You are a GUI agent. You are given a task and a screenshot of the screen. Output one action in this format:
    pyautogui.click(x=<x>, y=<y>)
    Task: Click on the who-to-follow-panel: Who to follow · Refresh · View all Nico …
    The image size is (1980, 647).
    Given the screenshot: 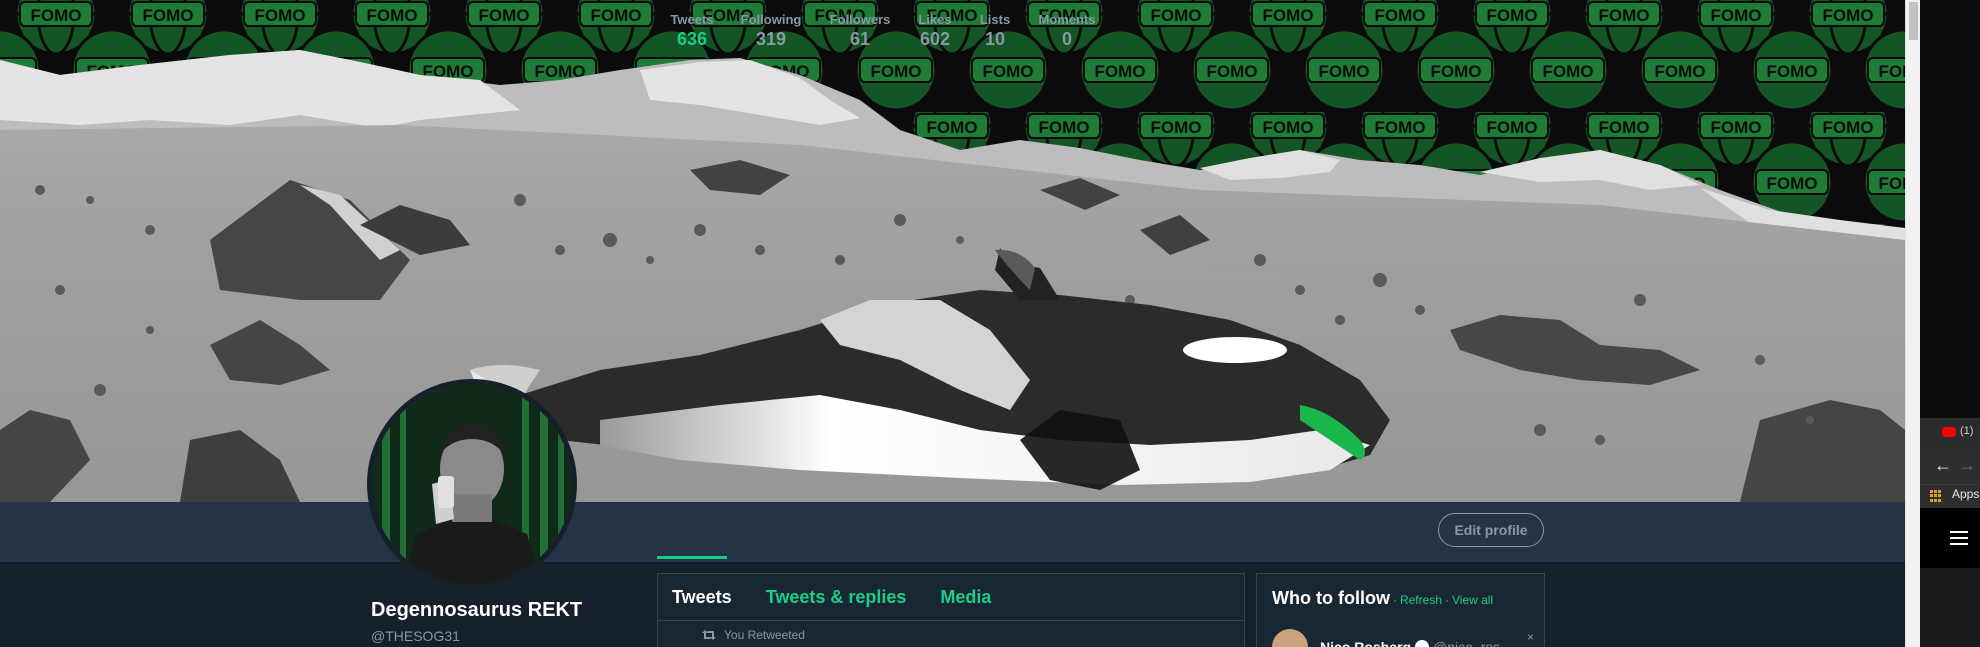 What is the action you would take?
    pyautogui.click(x=1400, y=610)
    